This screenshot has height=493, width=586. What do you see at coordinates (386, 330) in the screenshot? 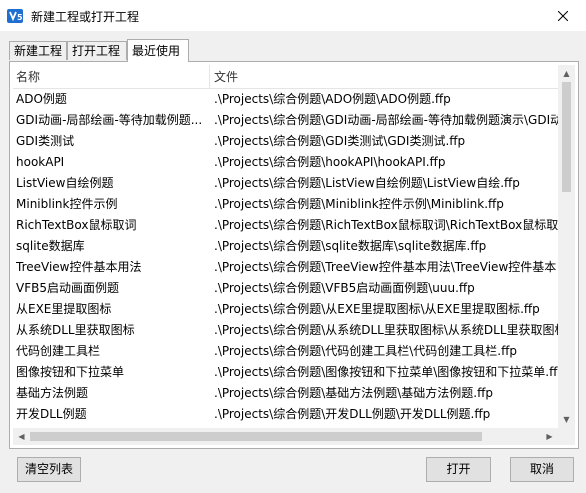
I see `list-item-file: .\Projects\综合例题\从系统DLL里获取图标\从系统DLL里获取图标` at bounding box center [386, 330].